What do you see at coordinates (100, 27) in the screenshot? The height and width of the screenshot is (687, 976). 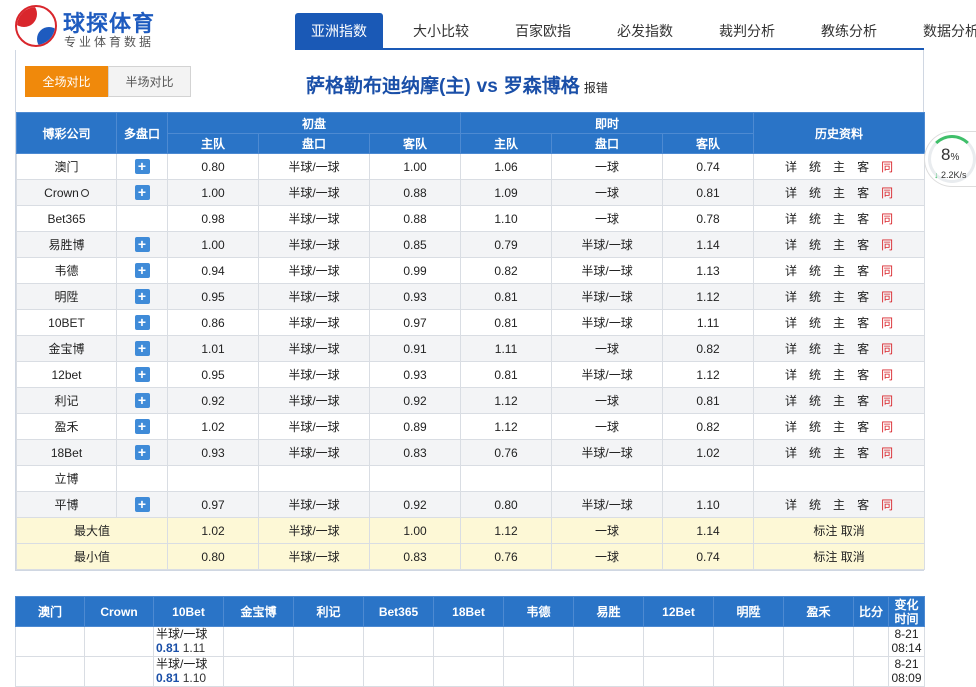 I see `site-logo: 球探体育 专业体育数据` at bounding box center [100, 27].